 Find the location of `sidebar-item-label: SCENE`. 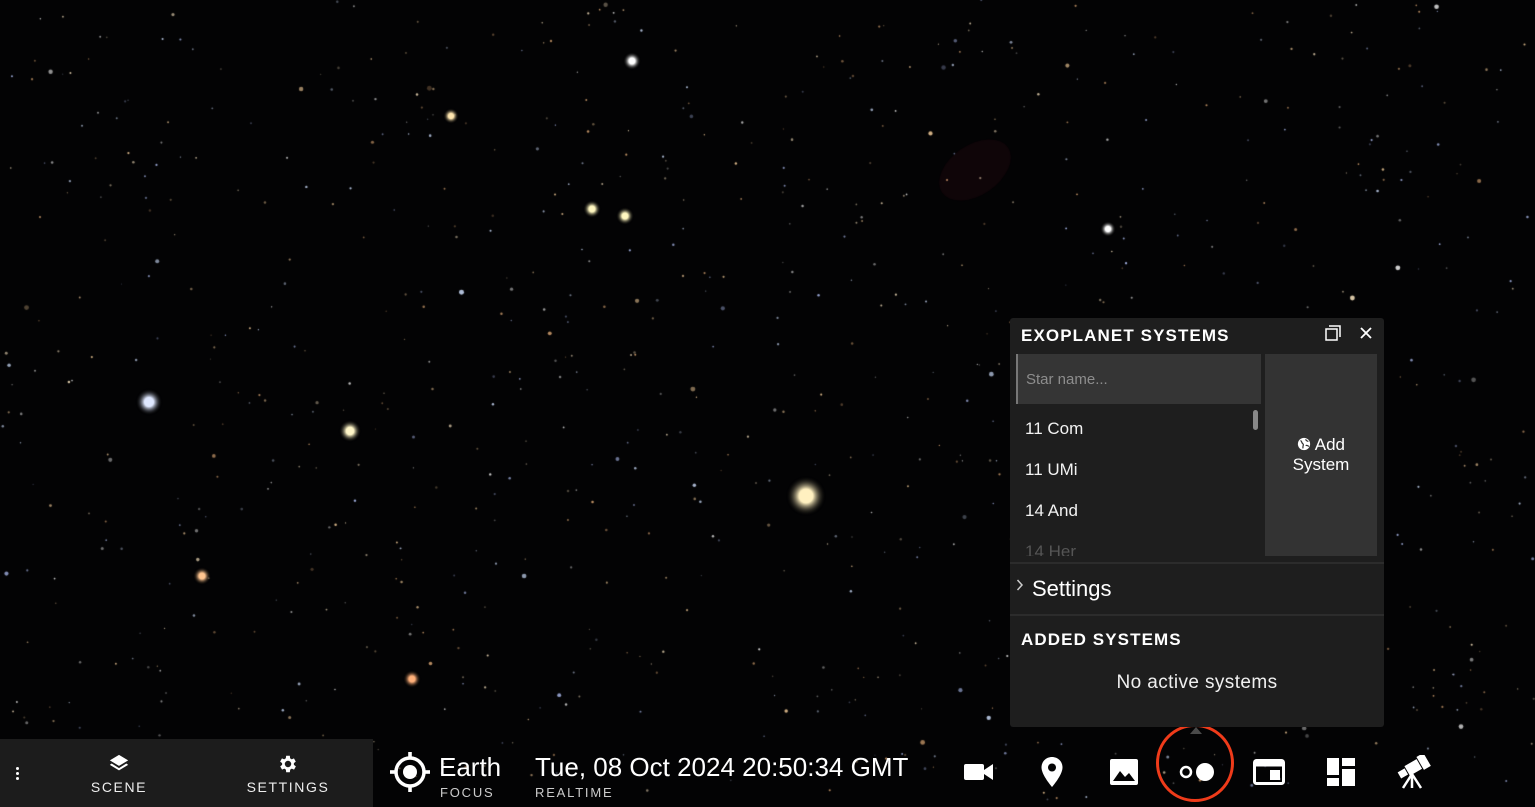

sidebar-item-label: SCENE is located at coordinates (119, 787).